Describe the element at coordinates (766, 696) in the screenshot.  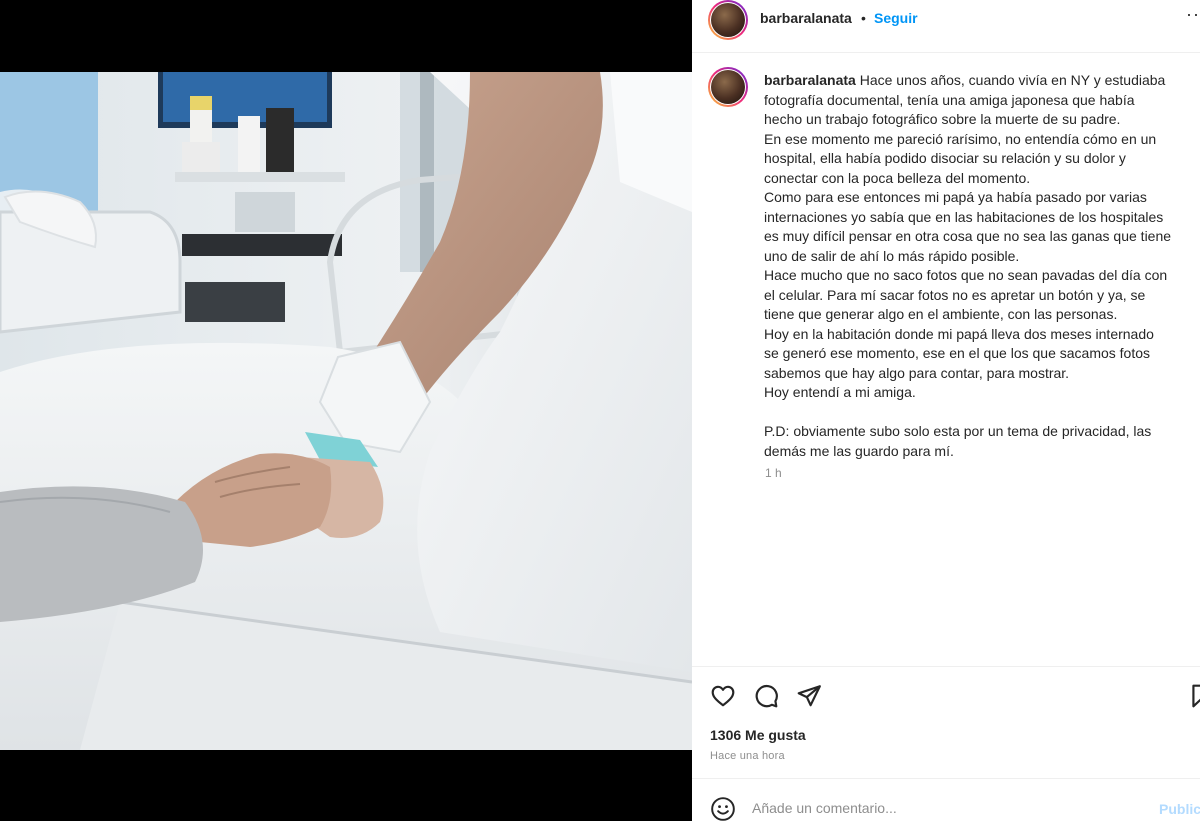
I see `comment-icon` at that location.